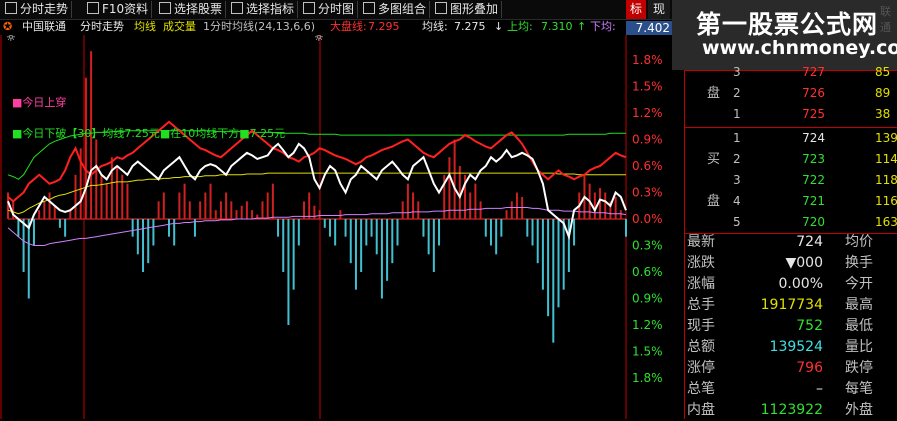 The width and height of the screenshot is (897, 421). Describe the element at coordinates (809, 242) in the screenshot. I see `quote-value: 724` at that location.